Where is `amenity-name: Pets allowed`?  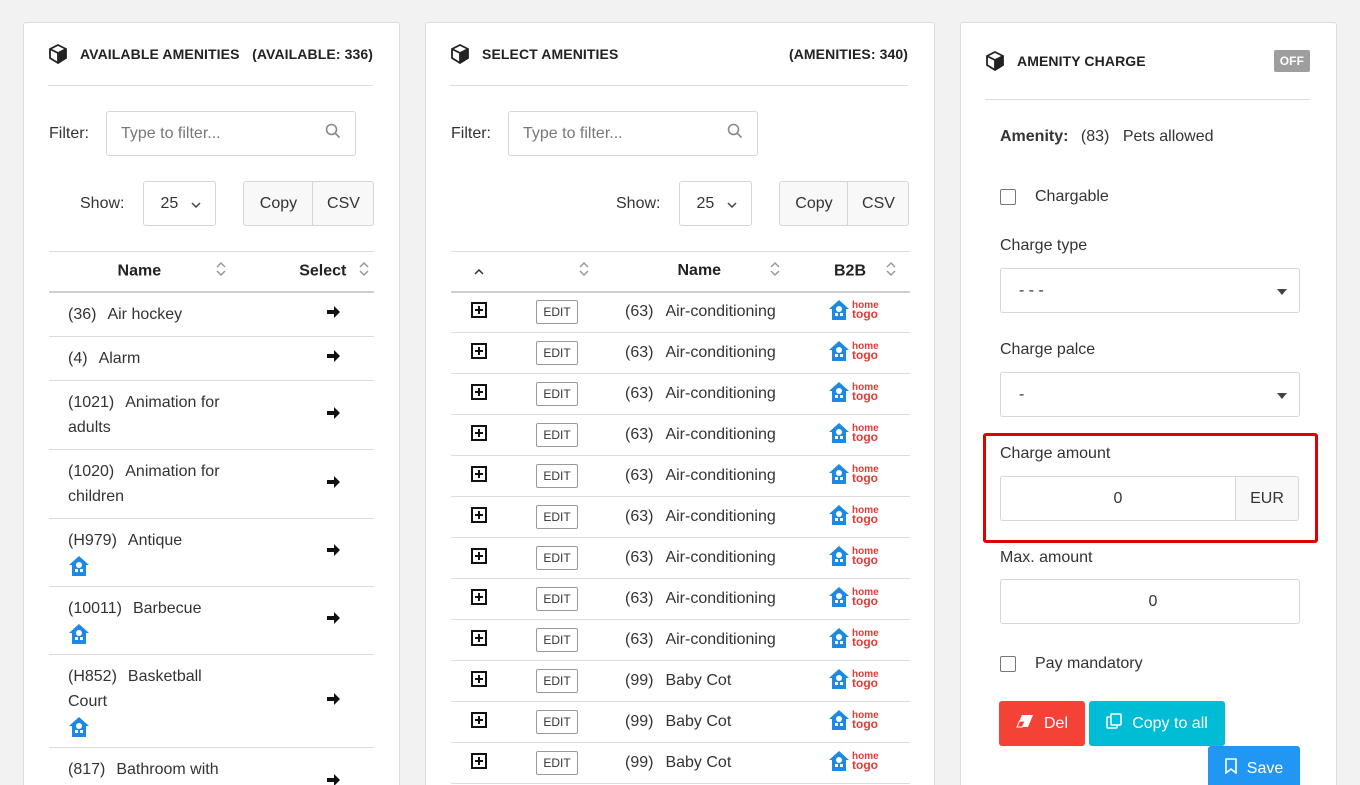 amenity-name: Pets allowed is located at coordinates (1168, 136).